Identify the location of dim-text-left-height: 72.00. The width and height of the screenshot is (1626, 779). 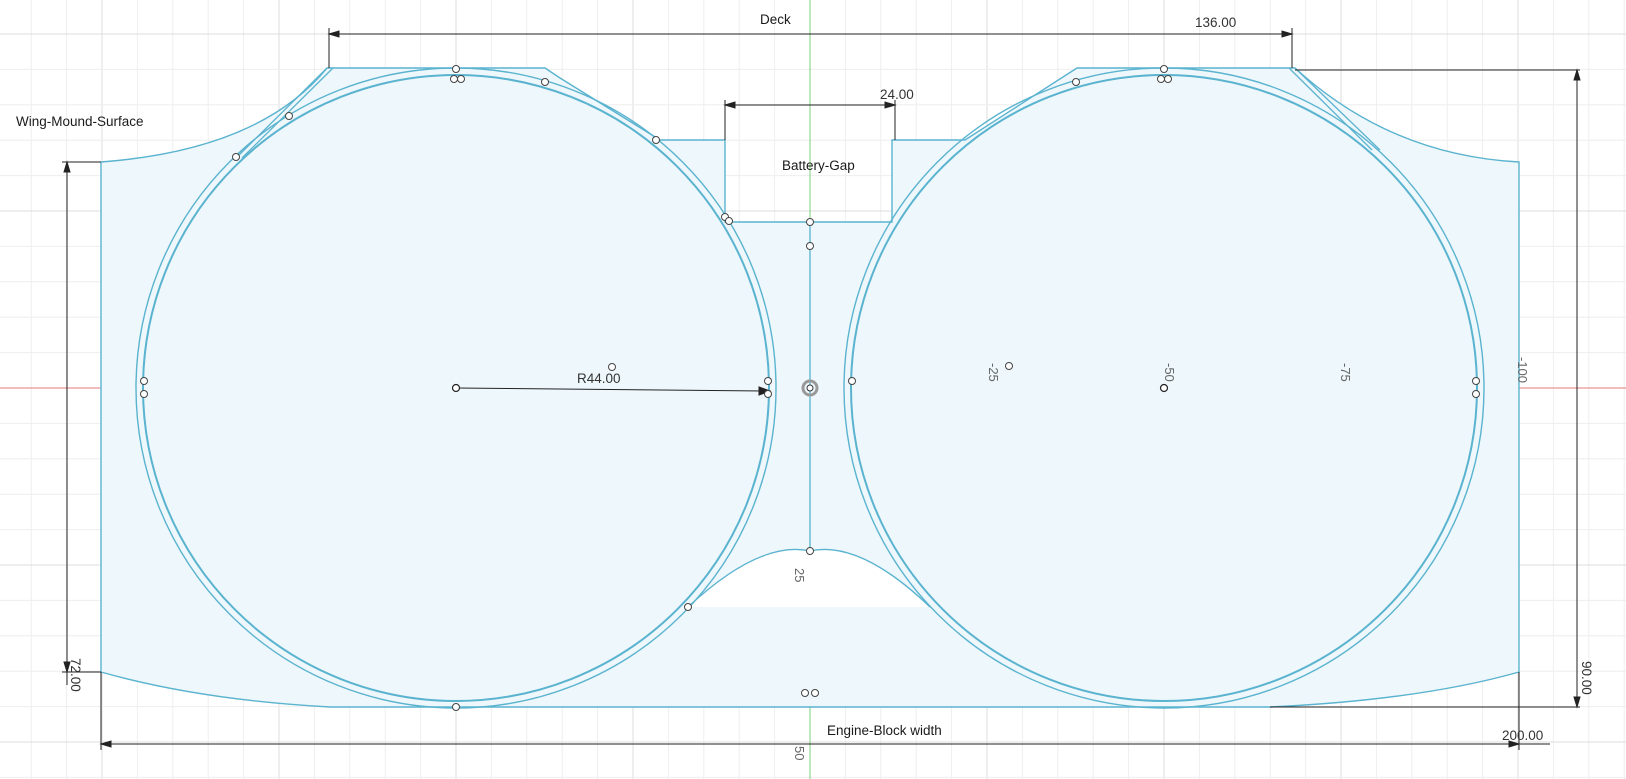
(75, 675).